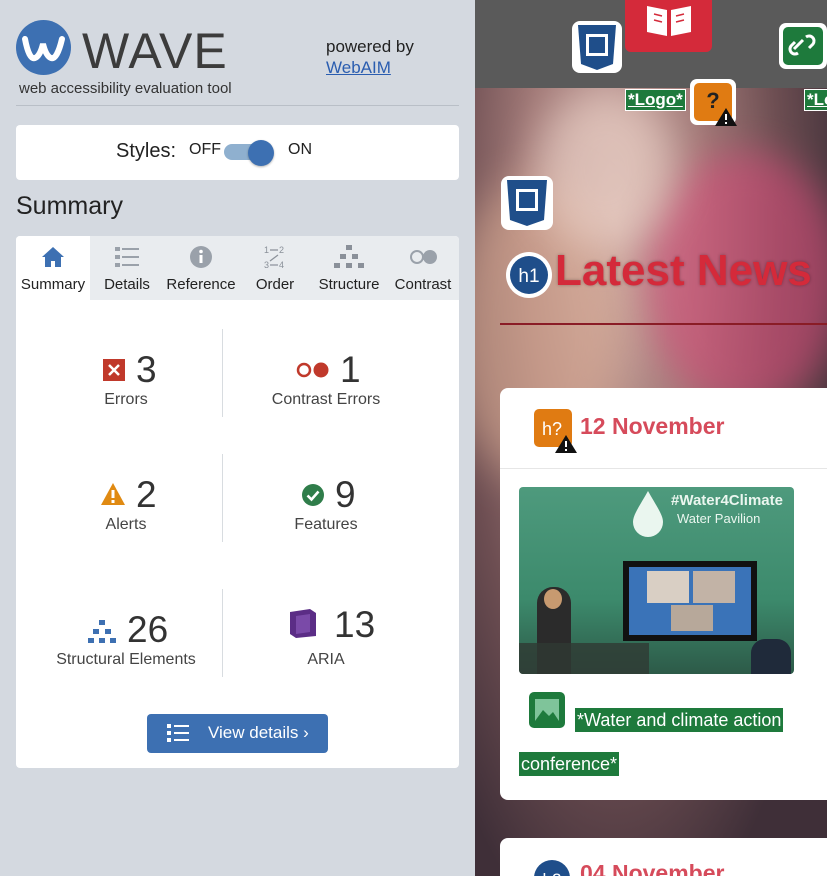 This screenshot has width=827, height=876. I want to click on stat-structural: 26 Structural Elements, so click(126, 641).